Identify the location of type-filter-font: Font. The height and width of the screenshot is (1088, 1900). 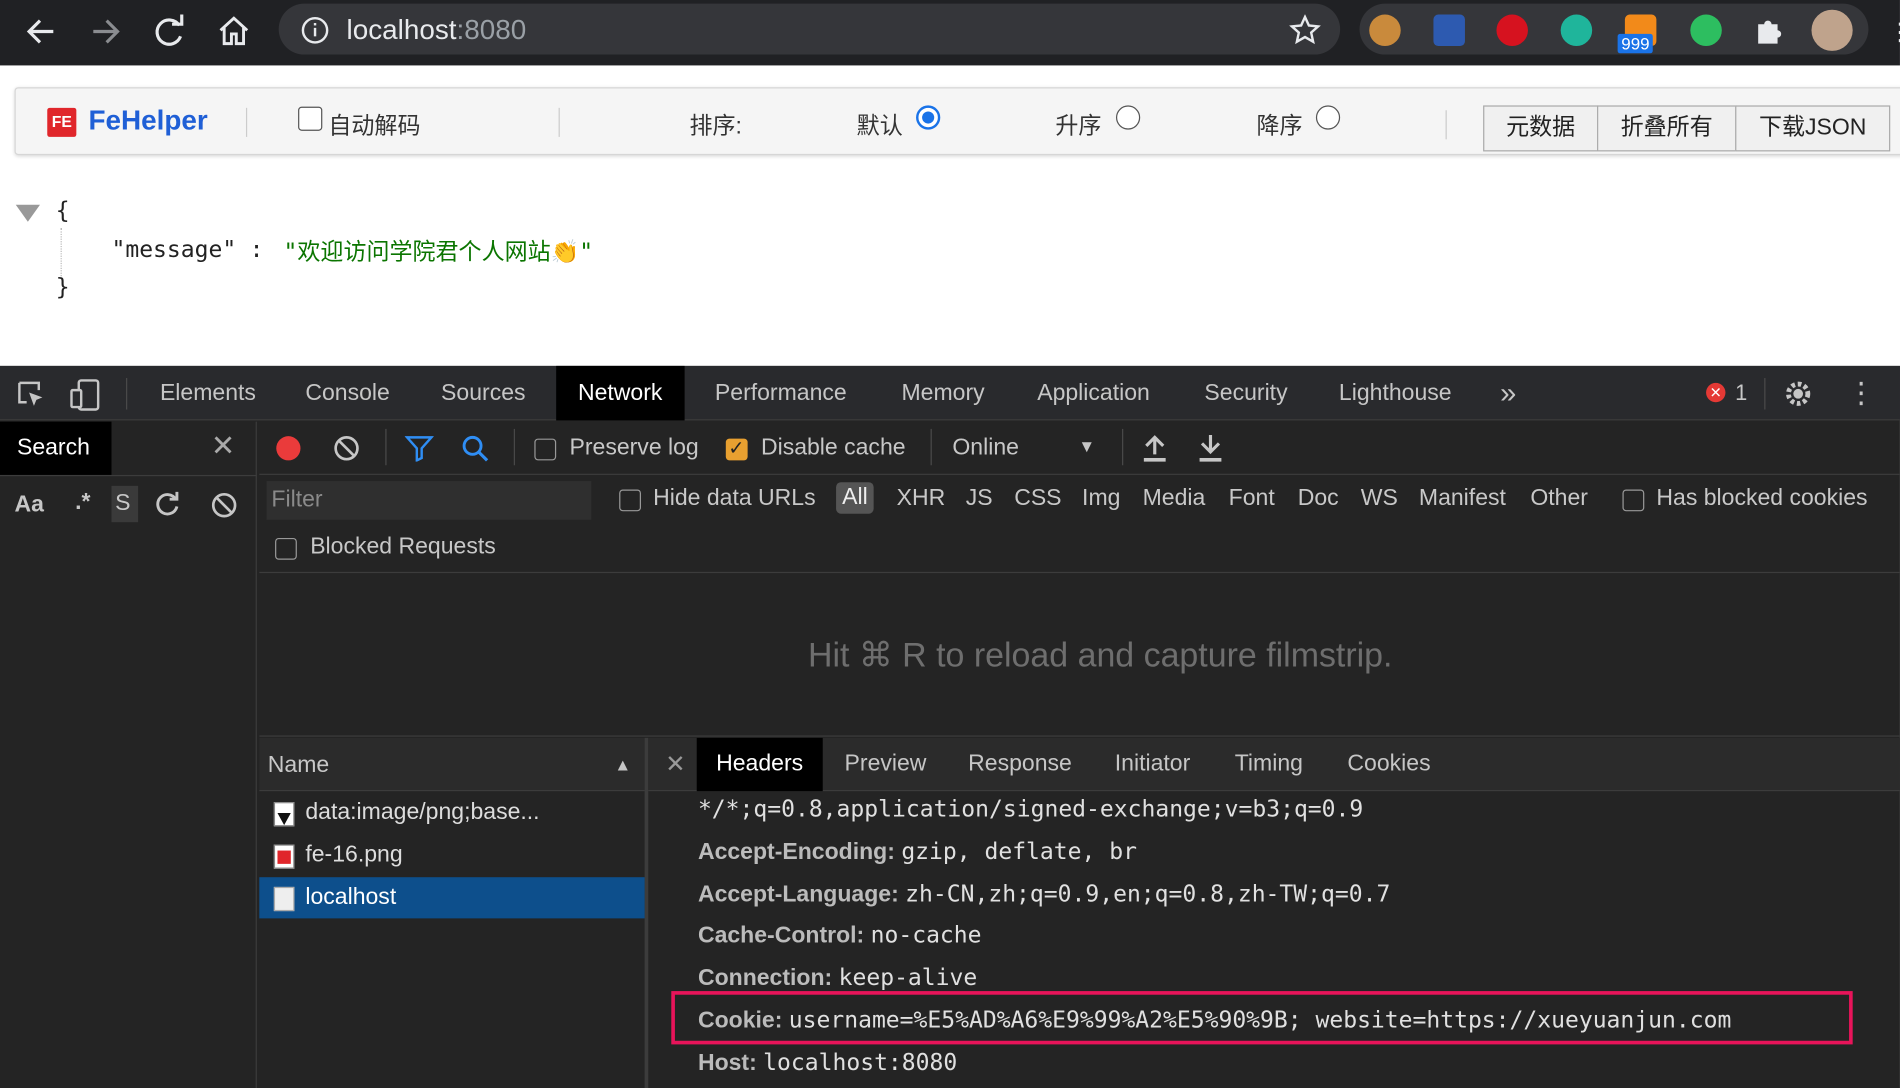
(1252, 499).